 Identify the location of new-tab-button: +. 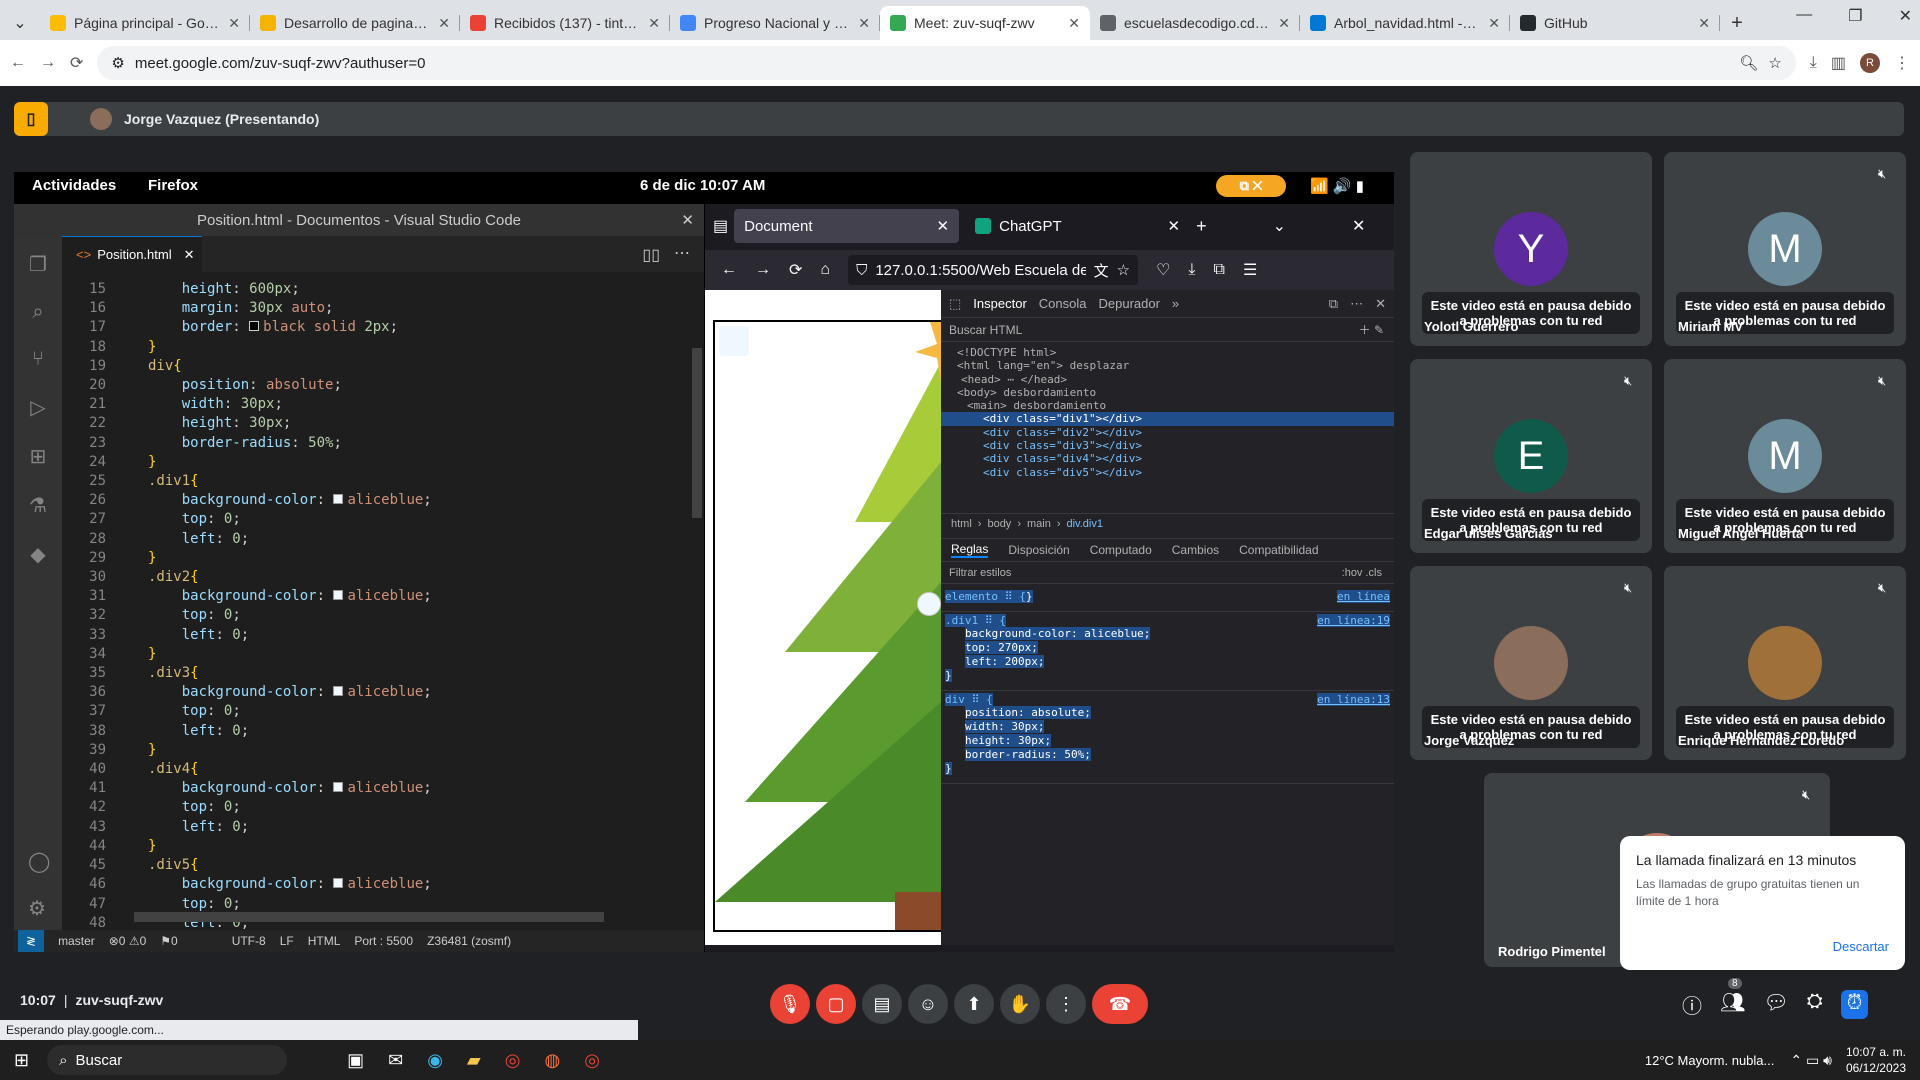
(1737, 23).